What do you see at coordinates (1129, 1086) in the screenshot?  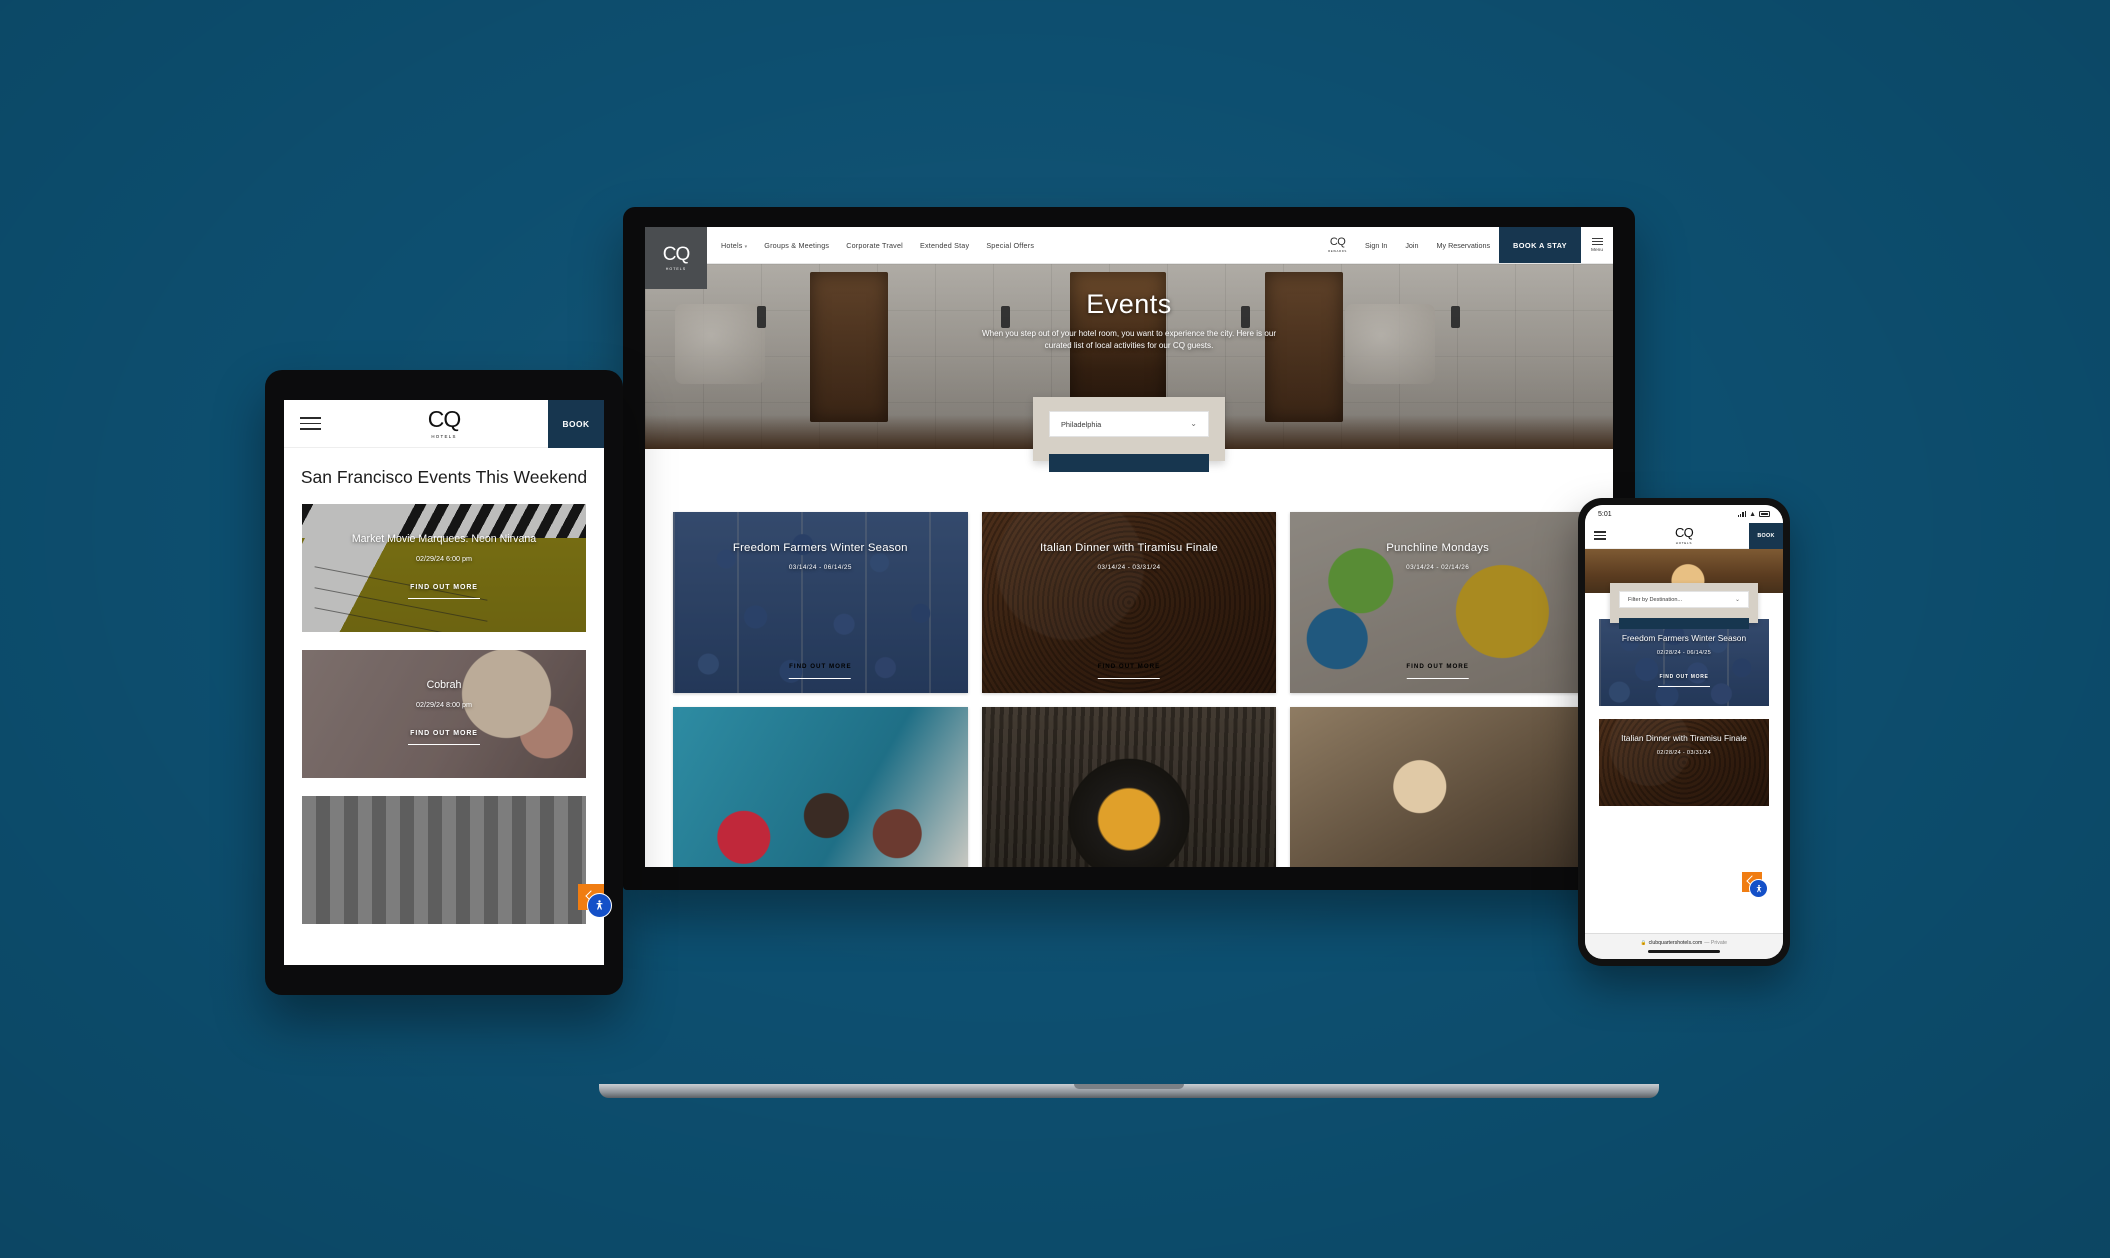 I see `laptop-notch` at bounding box center [1129, 1086].